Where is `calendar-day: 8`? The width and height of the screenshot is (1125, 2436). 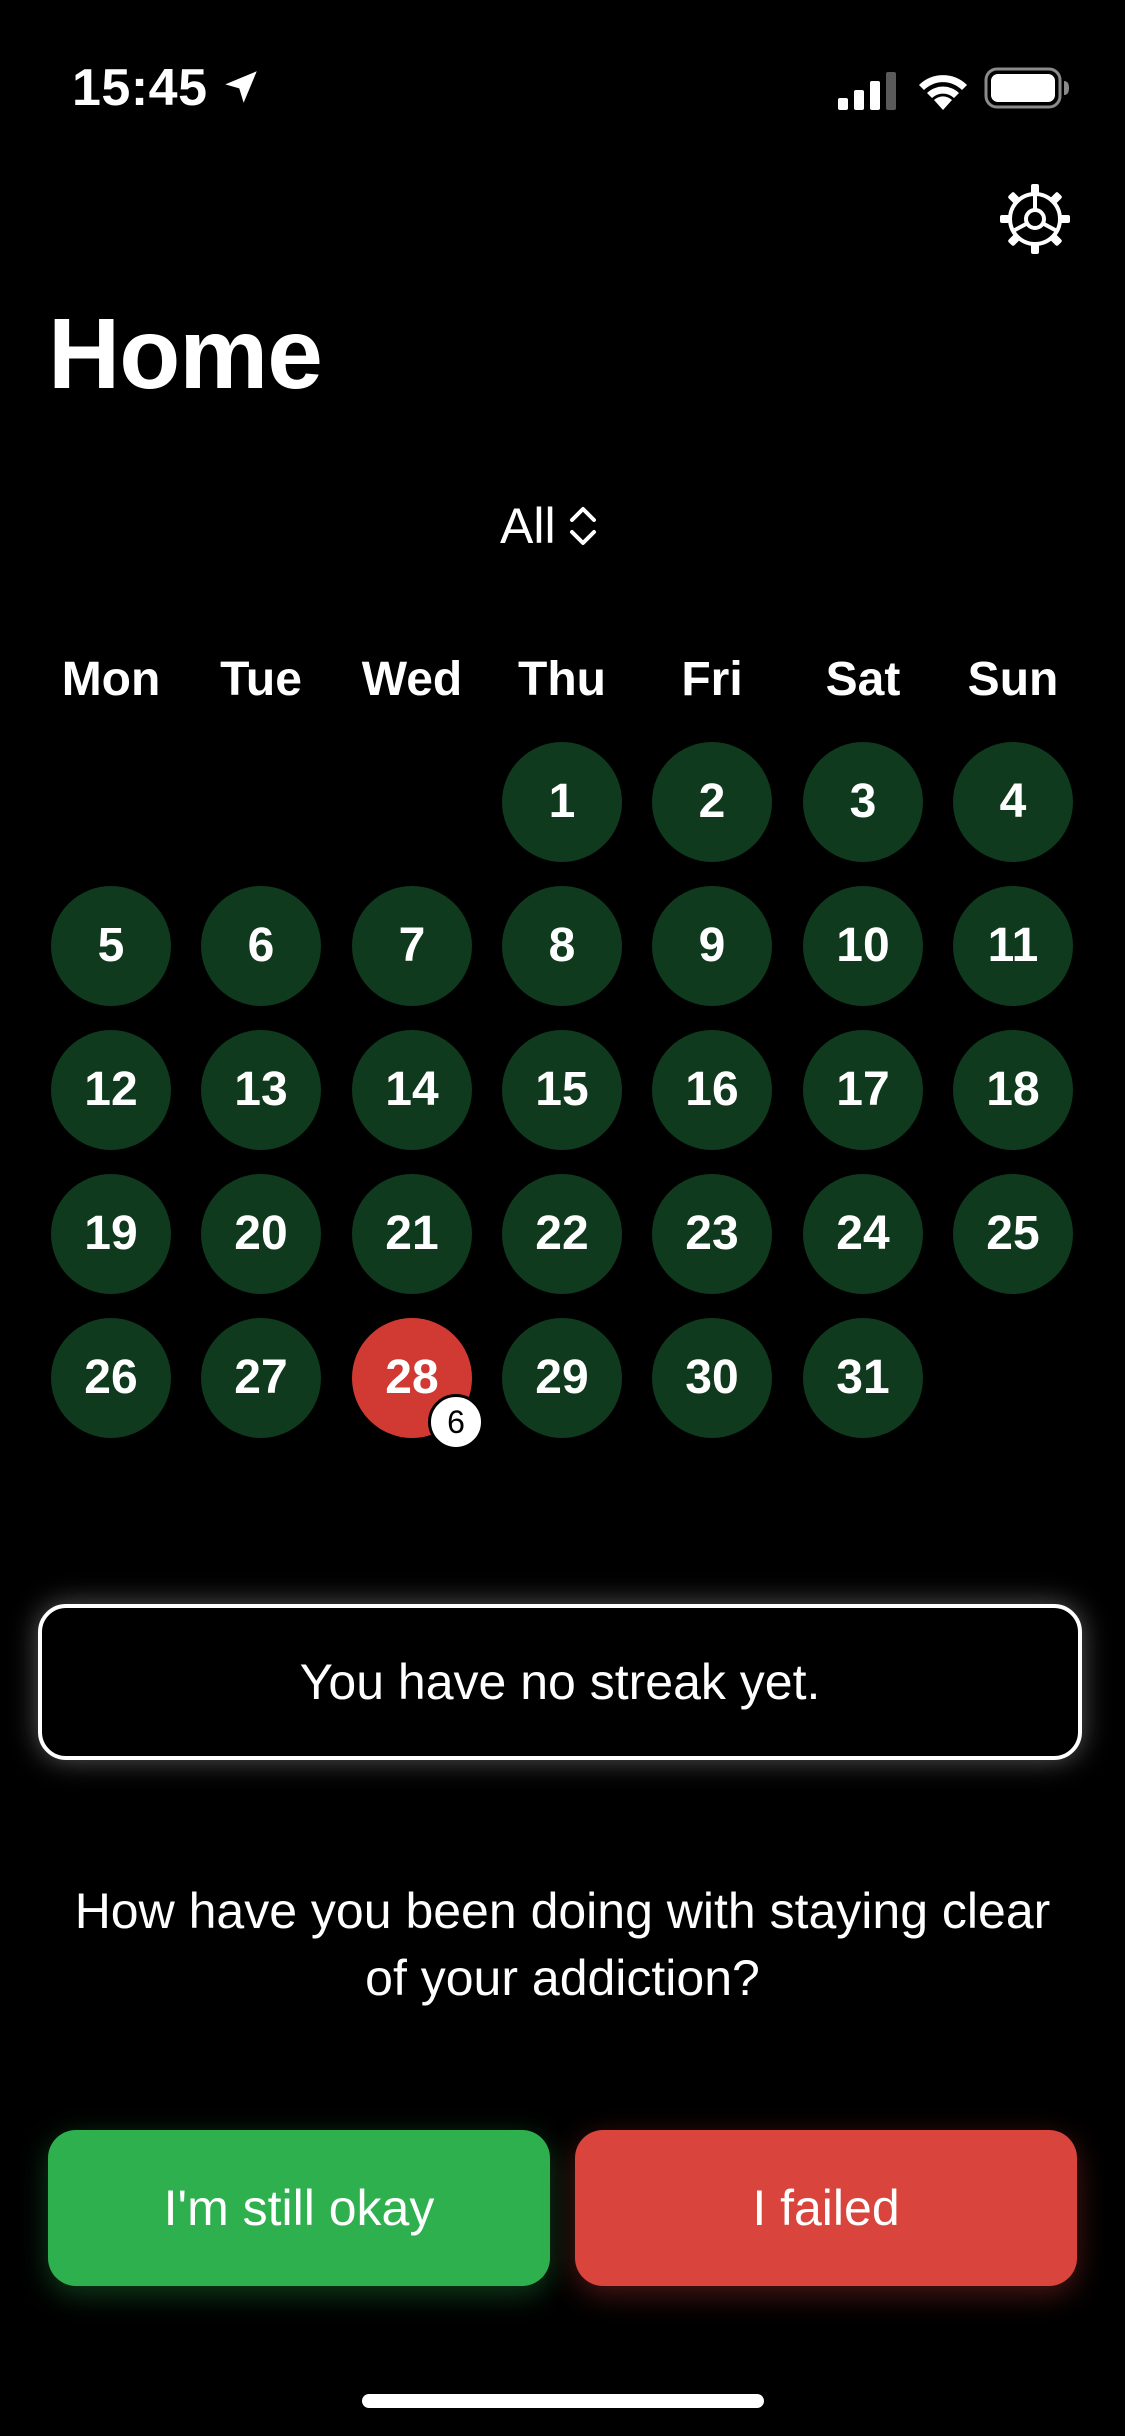 calendar-day: 8 is located at coordinates (562, 946).